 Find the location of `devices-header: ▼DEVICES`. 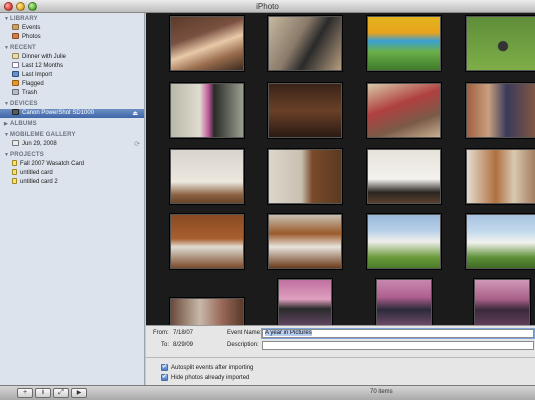

devices-header: ▼DEVICES is located at coordinates (72, 104).